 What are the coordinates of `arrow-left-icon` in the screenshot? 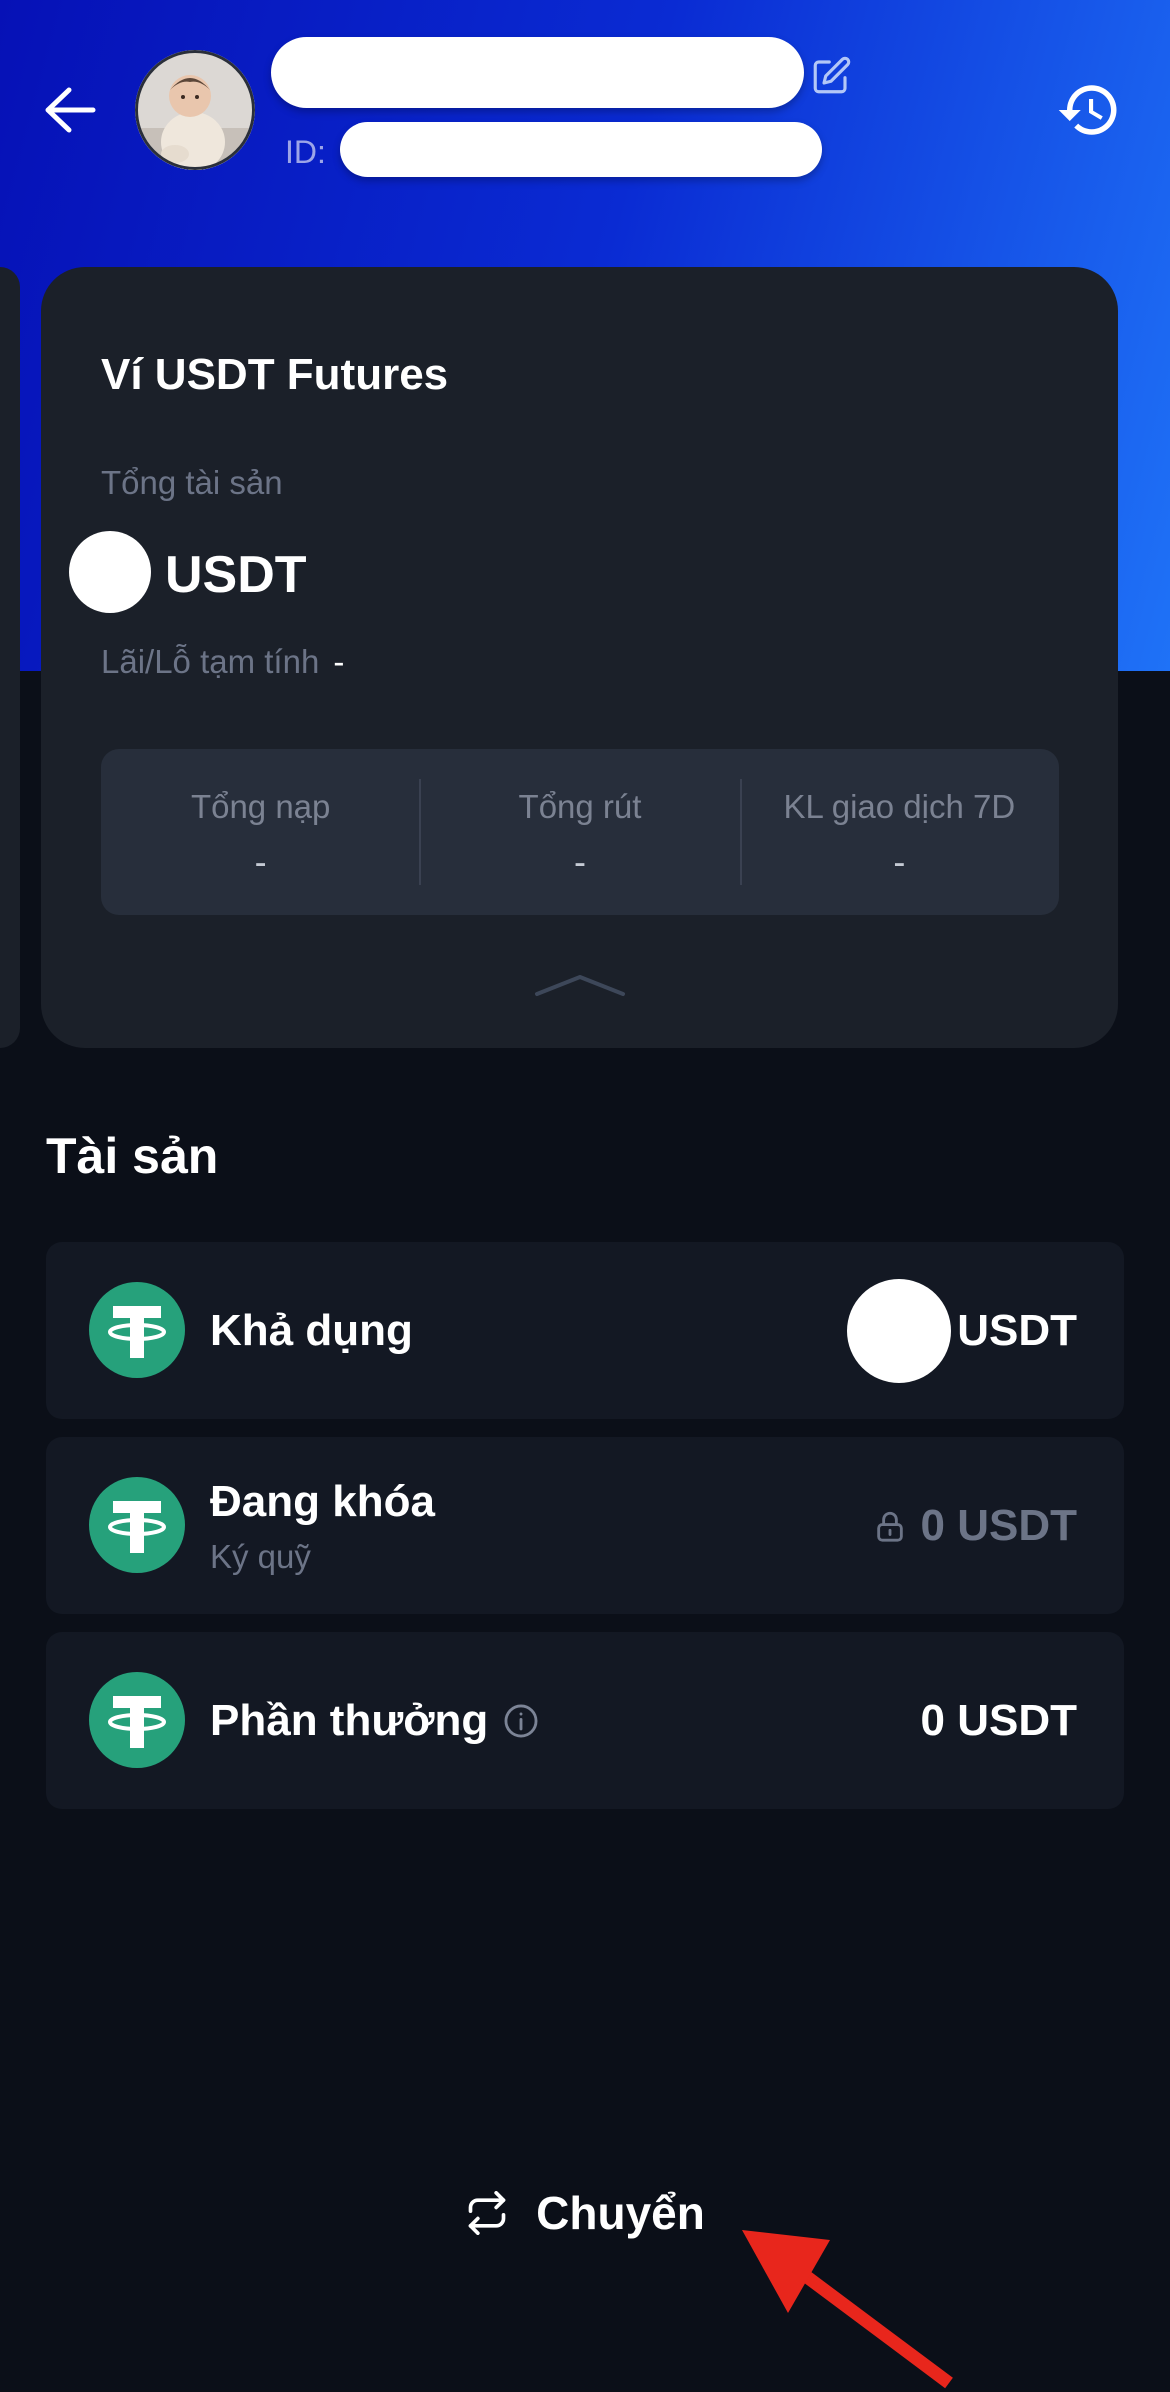 It's located at (70, 110).